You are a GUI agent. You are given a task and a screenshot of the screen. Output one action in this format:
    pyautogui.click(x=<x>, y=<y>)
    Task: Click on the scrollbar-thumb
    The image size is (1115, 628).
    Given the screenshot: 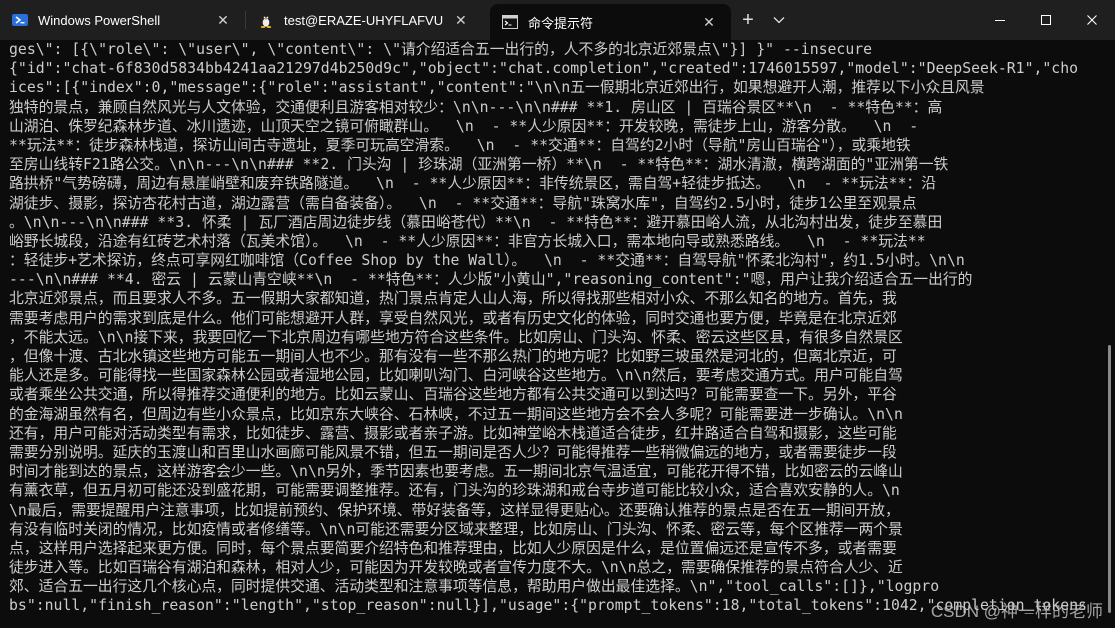 What is the action you would take?
    pyautogui.click(x=1109, y=479)
    